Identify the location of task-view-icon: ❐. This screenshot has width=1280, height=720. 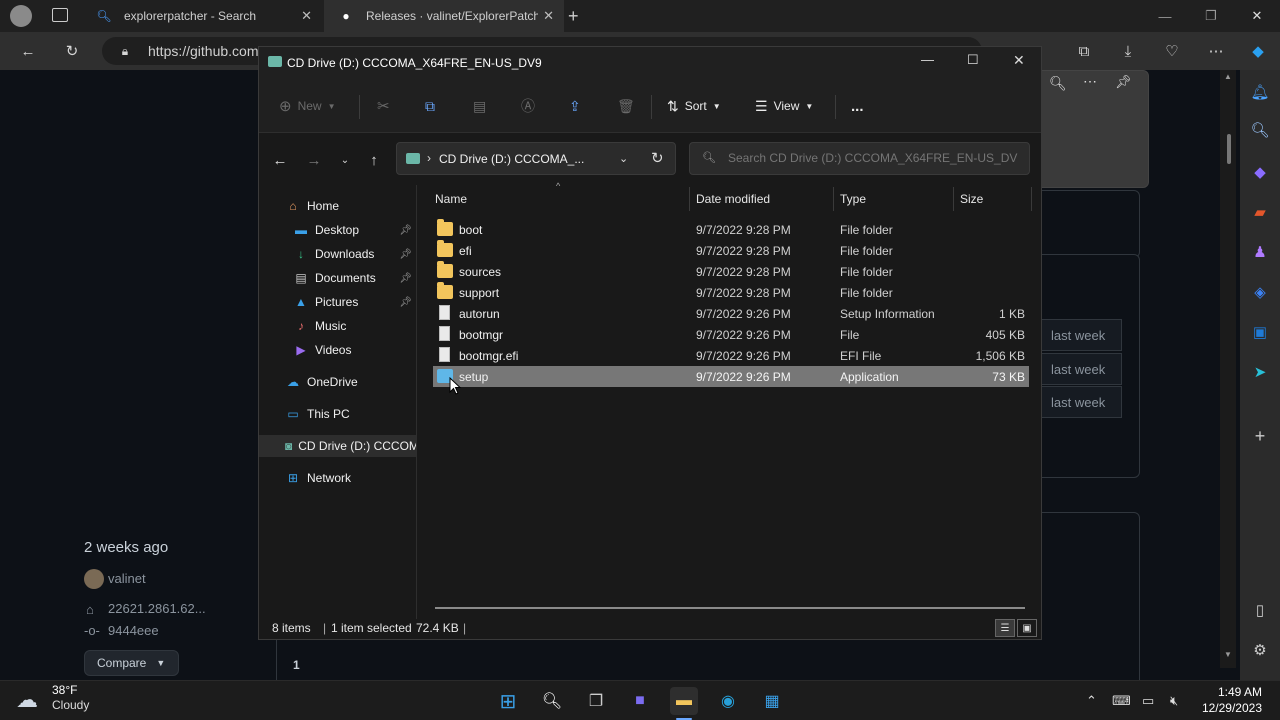
(596, 701).